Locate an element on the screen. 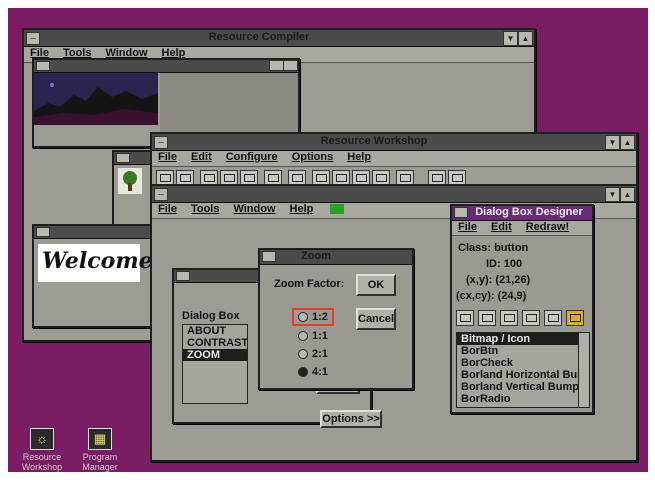 The height and width of the screenshot is (480, 655). dialog-icon is located at coordinates (209, 177).